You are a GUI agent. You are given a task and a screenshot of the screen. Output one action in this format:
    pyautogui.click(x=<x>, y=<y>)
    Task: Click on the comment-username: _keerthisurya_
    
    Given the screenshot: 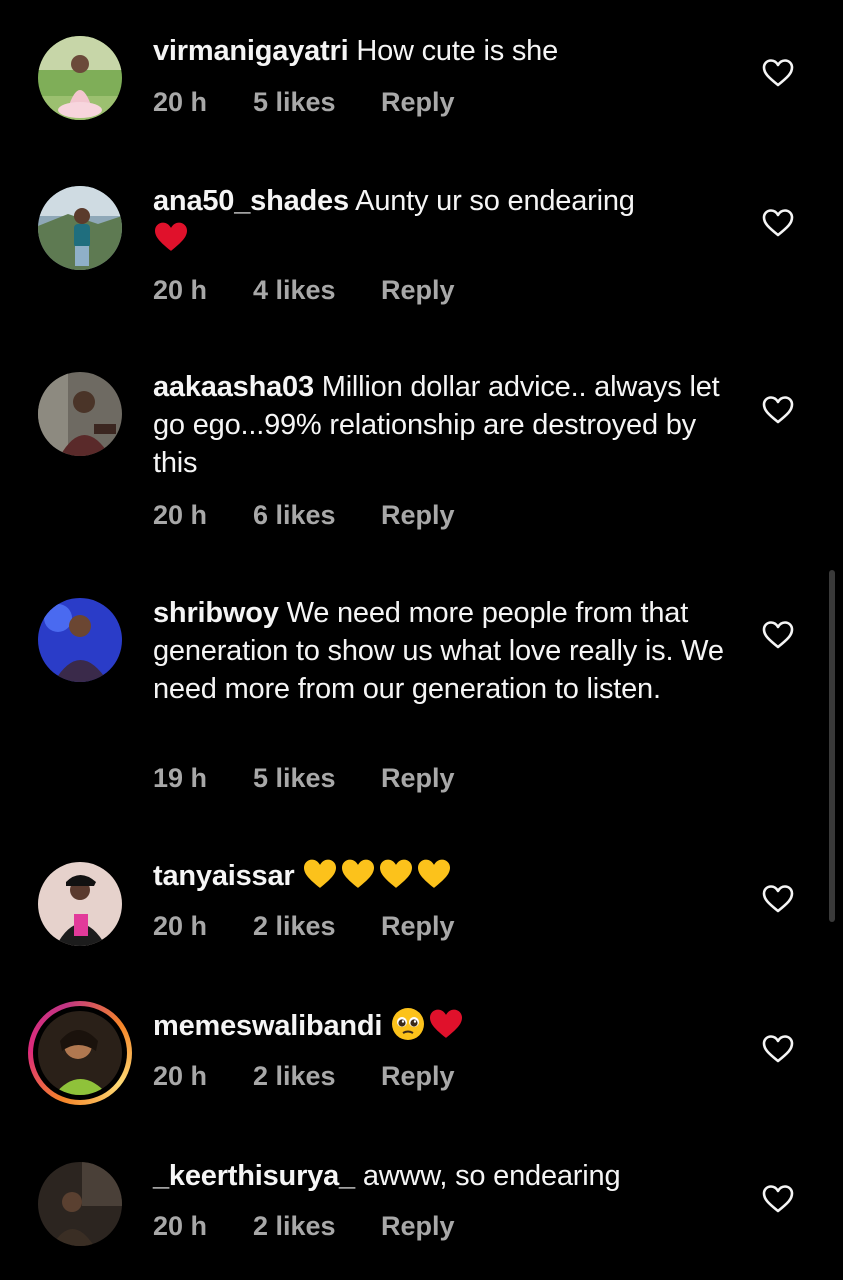 What is the action you would take?
    pyautogui.click(x=254, y=1176)
    